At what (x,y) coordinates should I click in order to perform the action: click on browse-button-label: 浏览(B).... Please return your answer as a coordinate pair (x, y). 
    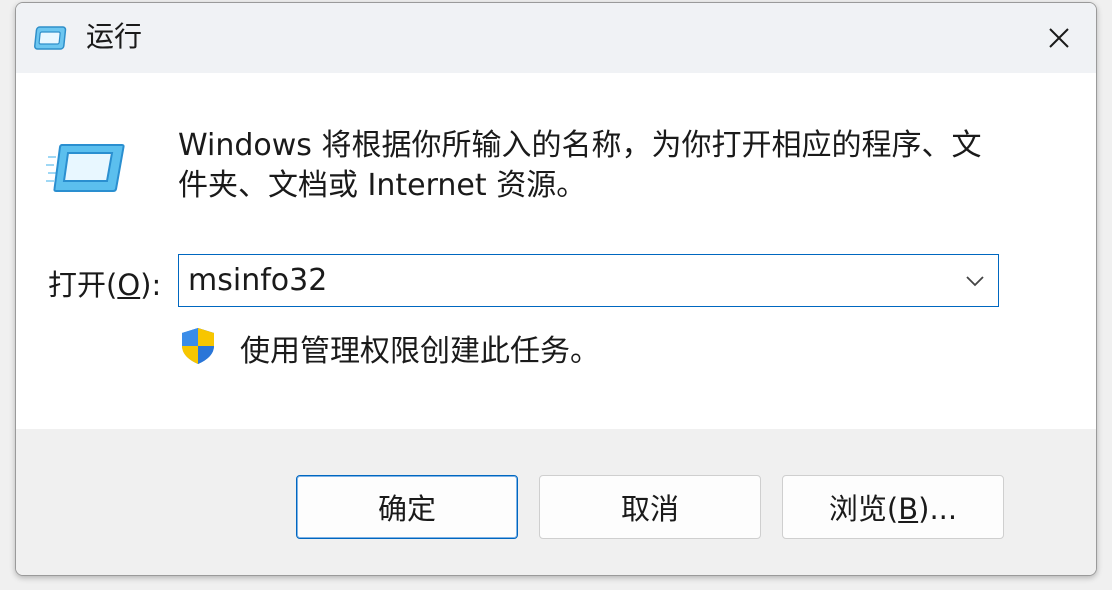
    Looking at the image, I should click on (893, 507).